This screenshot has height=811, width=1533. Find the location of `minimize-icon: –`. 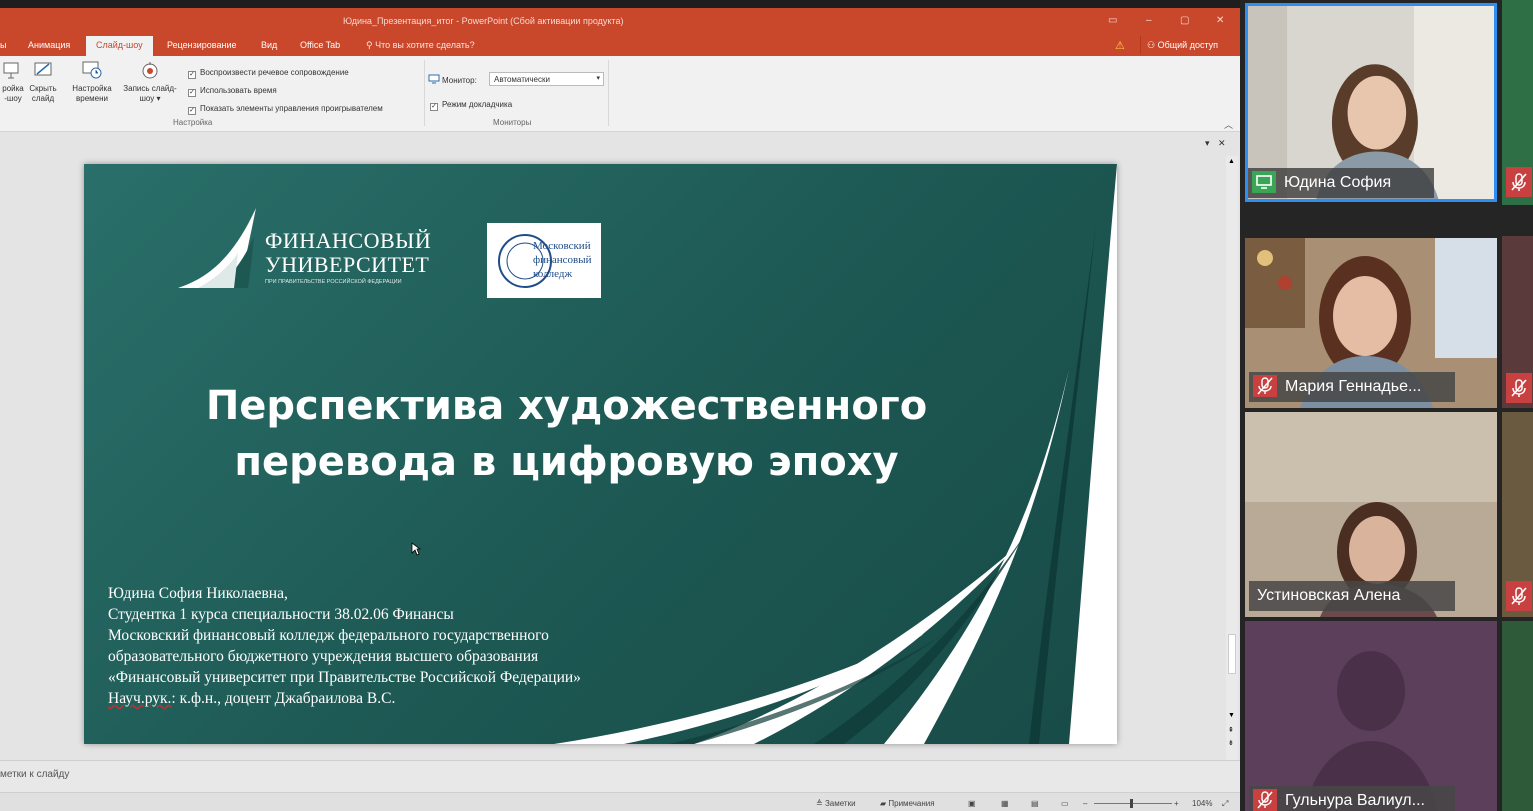

minimize-icon: – is located at coordinates (1149, 20).